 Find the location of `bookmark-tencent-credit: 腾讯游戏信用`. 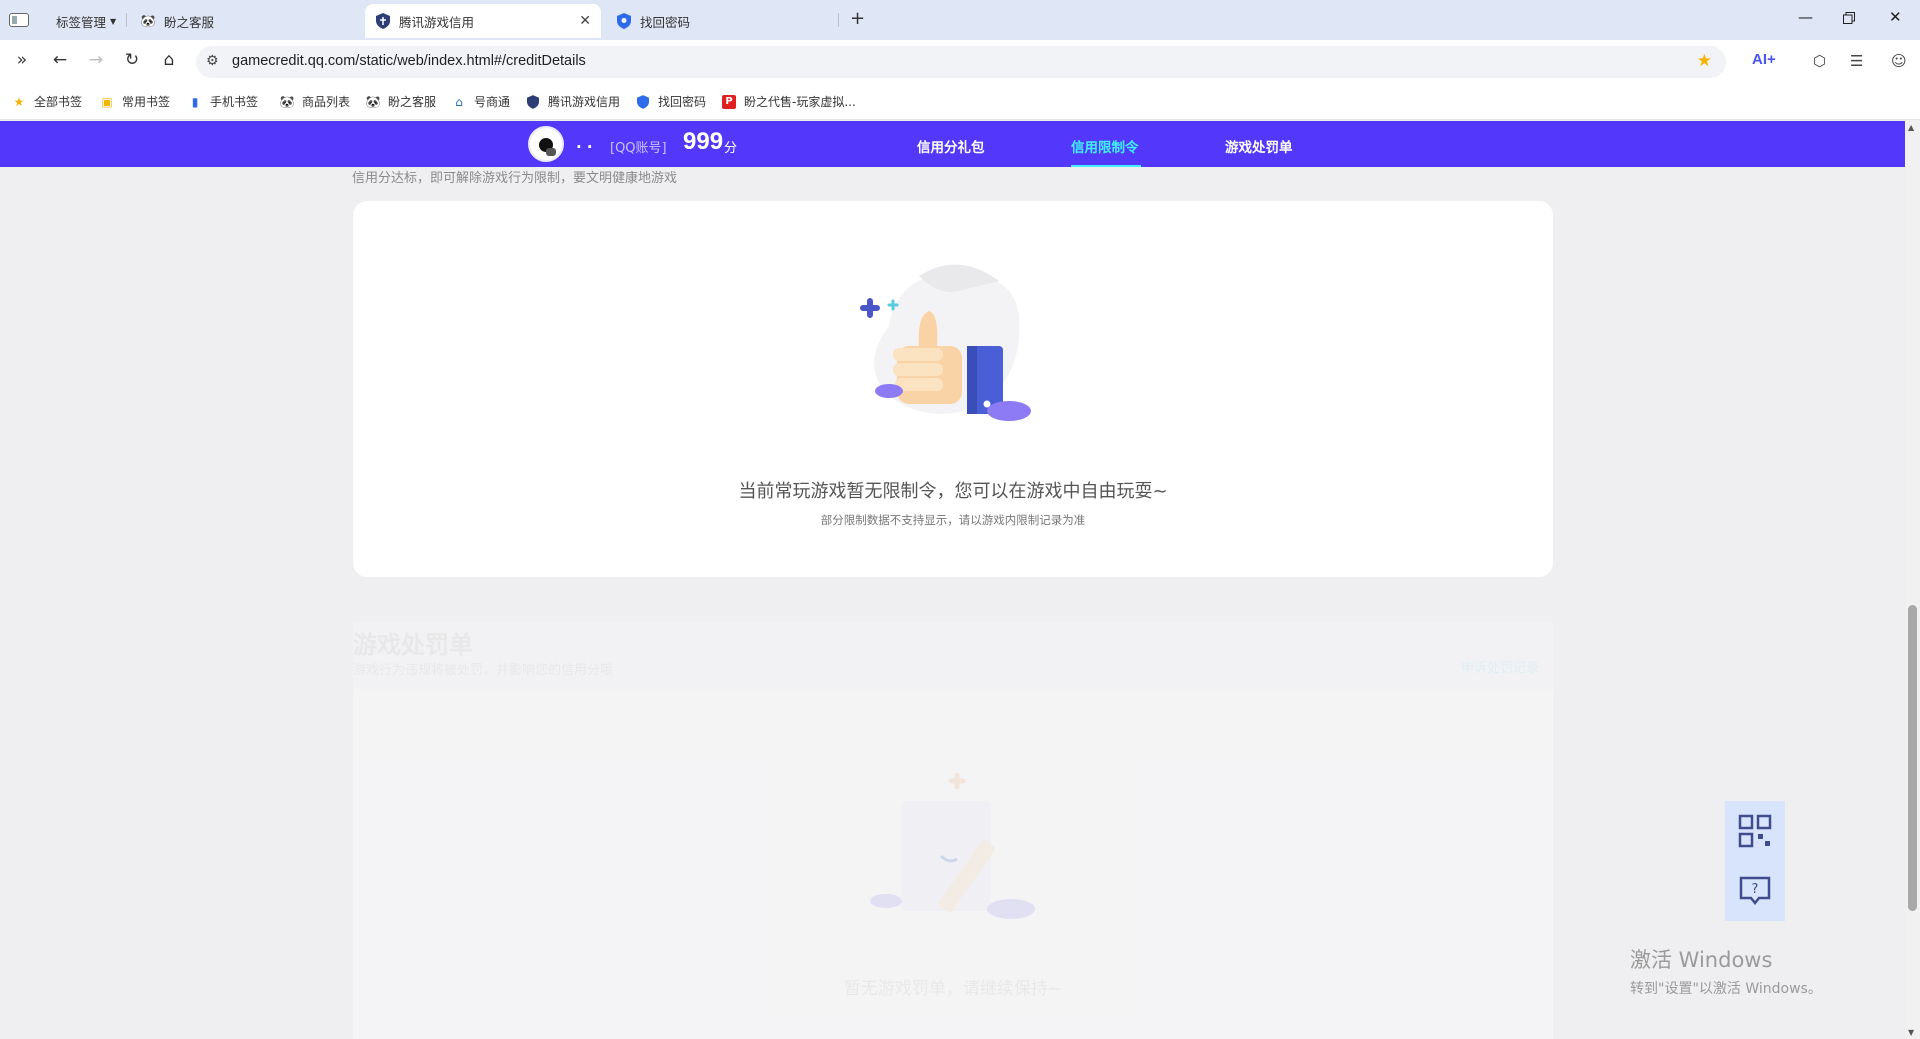

bookmark-tencent-credit: 腾讯游戏信用 is located at coordinates (573, 101).